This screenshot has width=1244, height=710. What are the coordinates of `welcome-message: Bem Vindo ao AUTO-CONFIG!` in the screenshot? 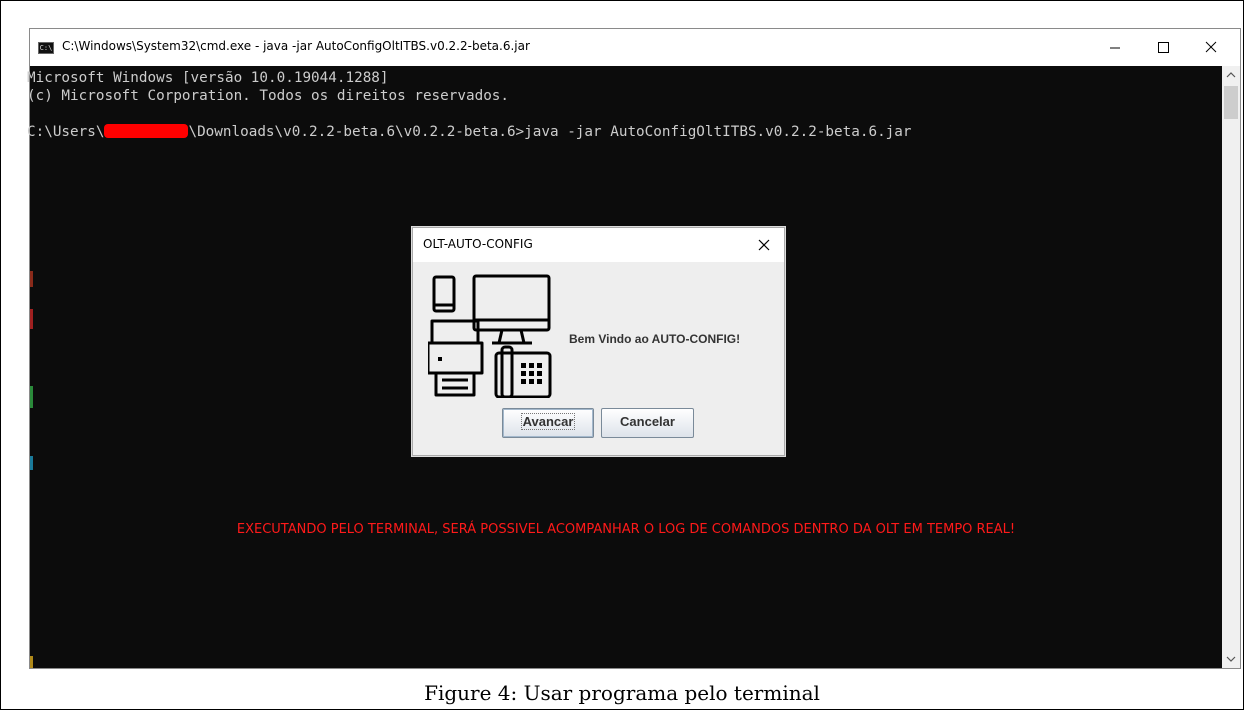 It's located at (655, 339).